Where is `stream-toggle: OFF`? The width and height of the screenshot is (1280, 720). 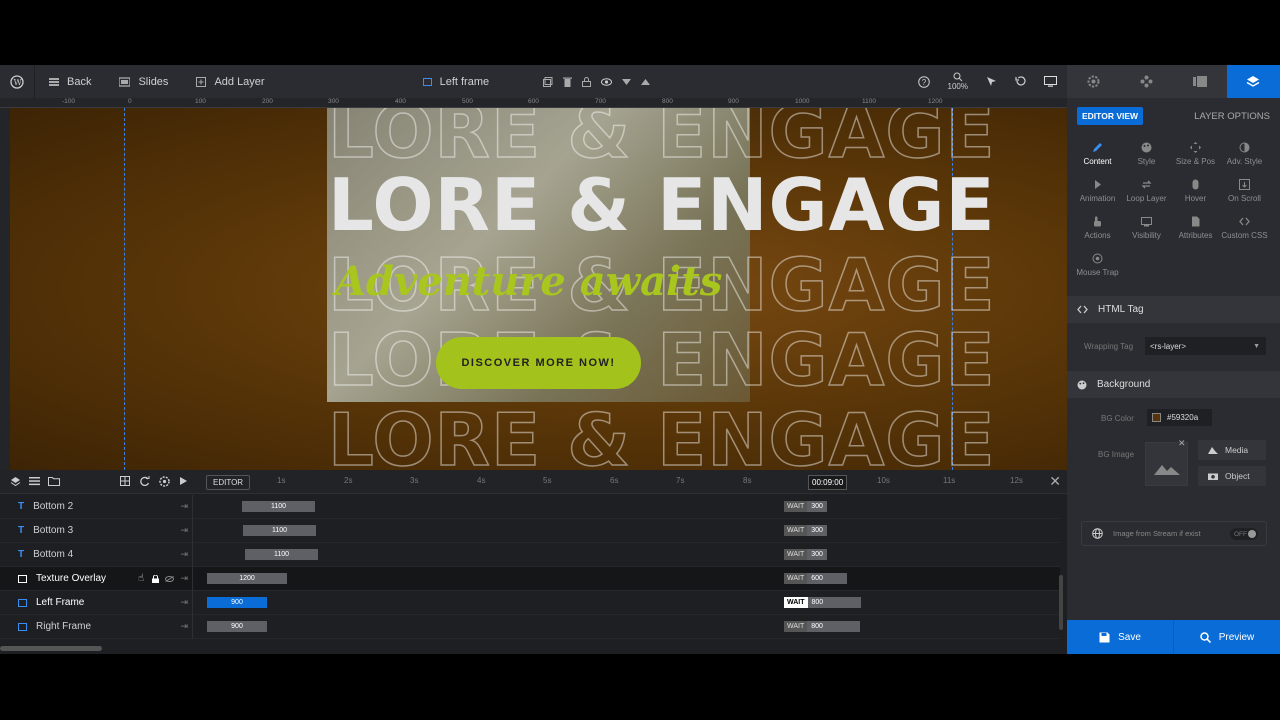 stream-toggle: OFF is located at coordinates (1244, 534).